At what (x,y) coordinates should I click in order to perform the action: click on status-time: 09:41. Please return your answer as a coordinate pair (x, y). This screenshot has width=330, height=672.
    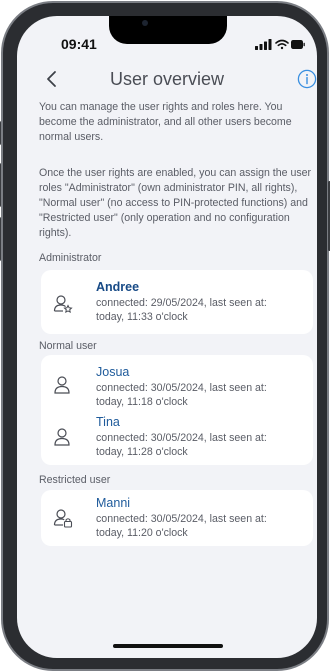
    Looking at the image, I should click on (79, 44).